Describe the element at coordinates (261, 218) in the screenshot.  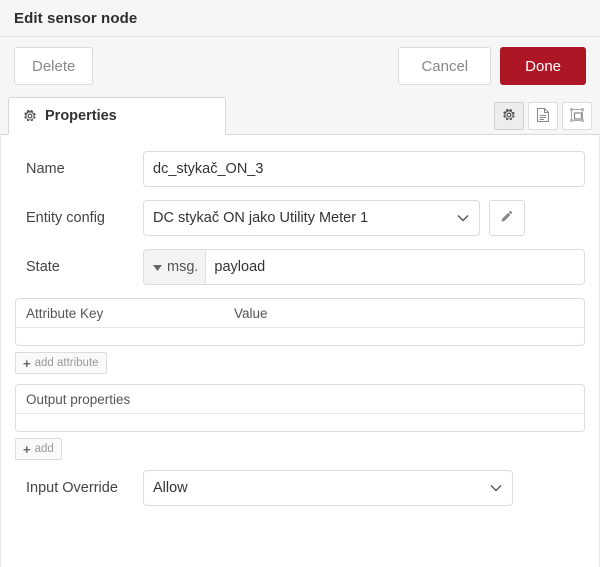
I see `entity-config-value: DC stykač ON jako Utility Meter 1` at that location.